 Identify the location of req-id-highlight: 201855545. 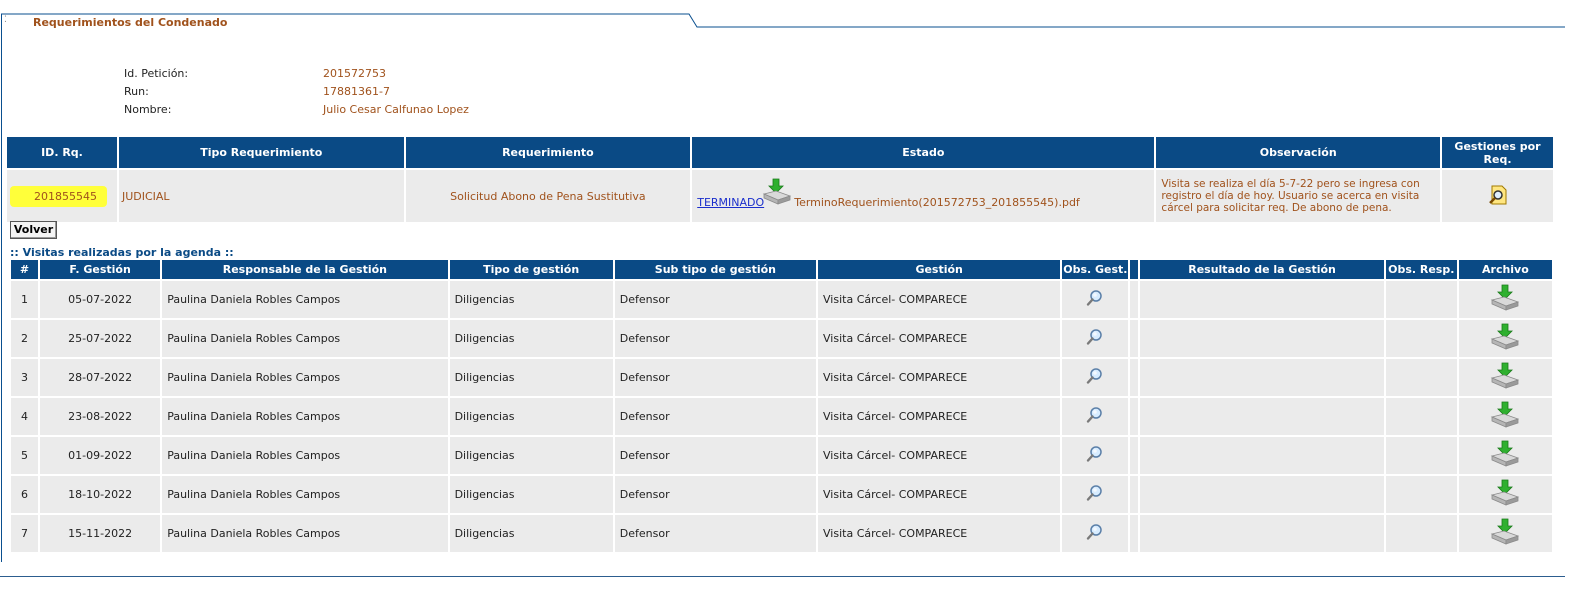
(58, 196).